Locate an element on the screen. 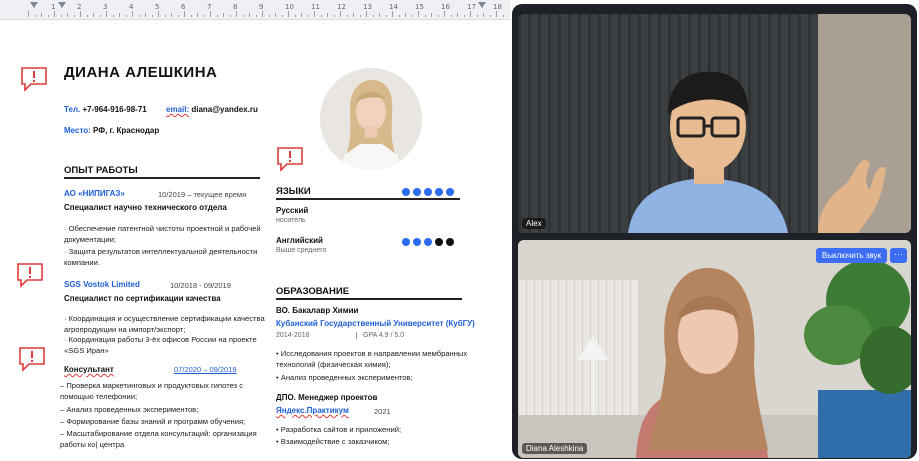 Image resolution: width=919 pixels, height=461 pixels. section-title-experience: ОПЫТ РАБОТЫ is located at coordinates (101, 170).